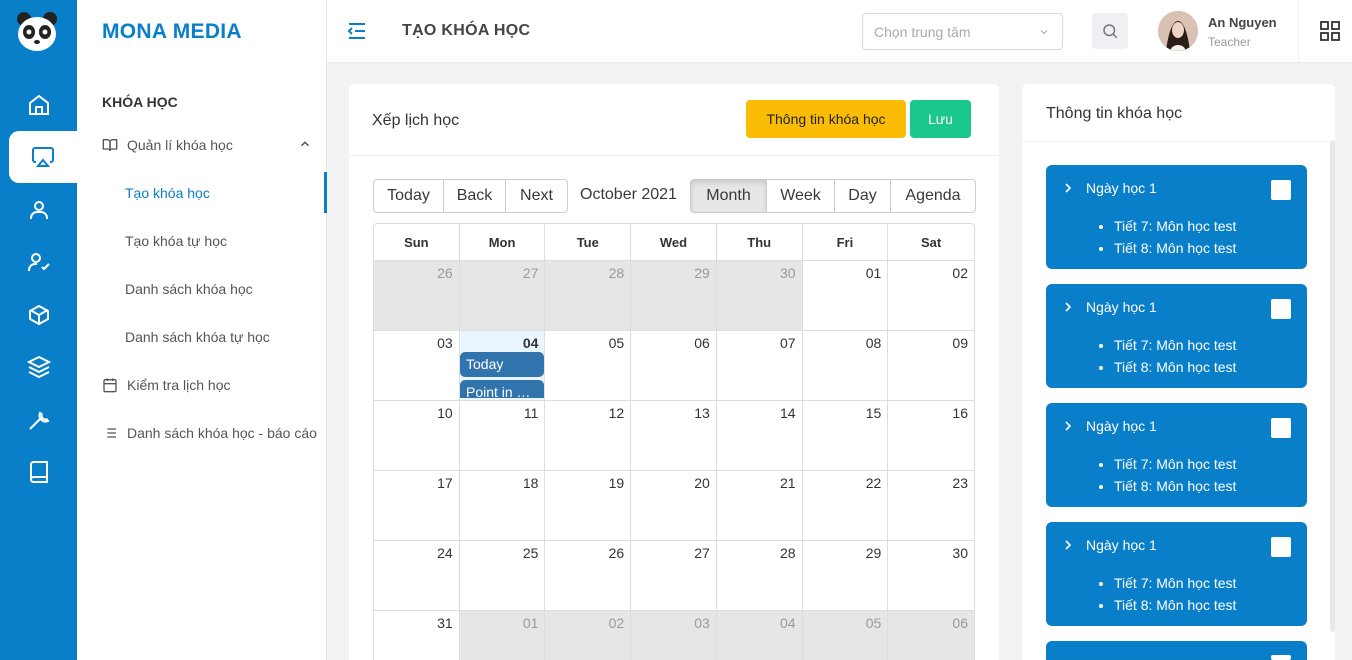 Image resolution: width=1352 pixels, height=660 pixels. I want to click on calendar-day-cell: 07, so click(760, 365).